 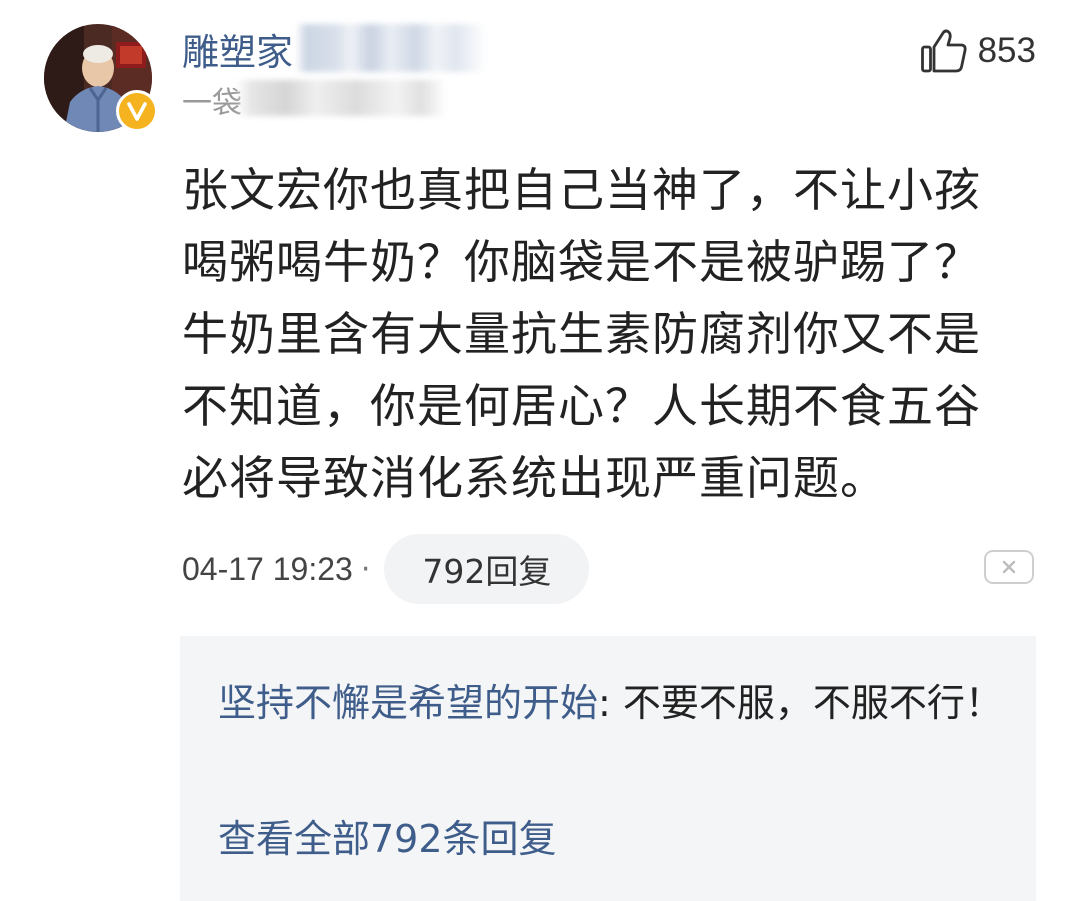 What do you see at coordinates (391, 48) in the screenshot?
I see `redacted-name-blur` at bounding box center [391, 48].